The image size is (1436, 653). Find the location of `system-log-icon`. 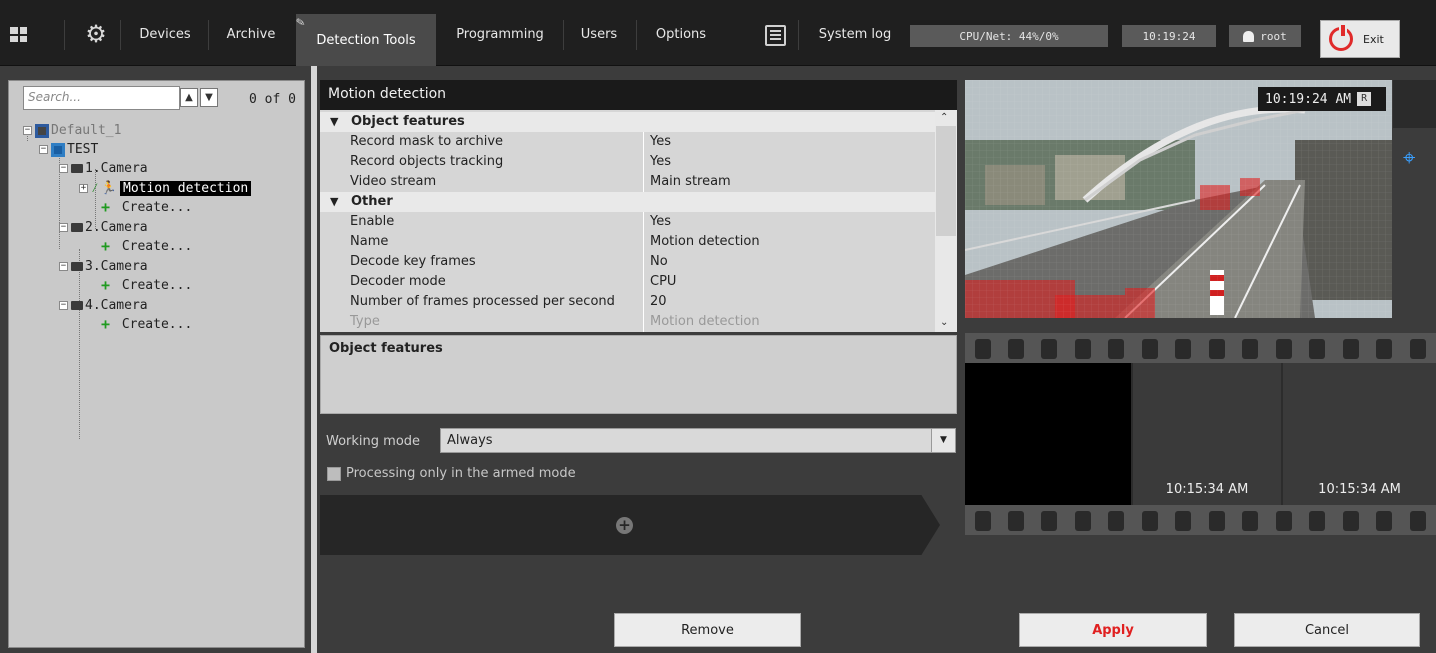

system-log-icon is located at coordinates (775, 35).